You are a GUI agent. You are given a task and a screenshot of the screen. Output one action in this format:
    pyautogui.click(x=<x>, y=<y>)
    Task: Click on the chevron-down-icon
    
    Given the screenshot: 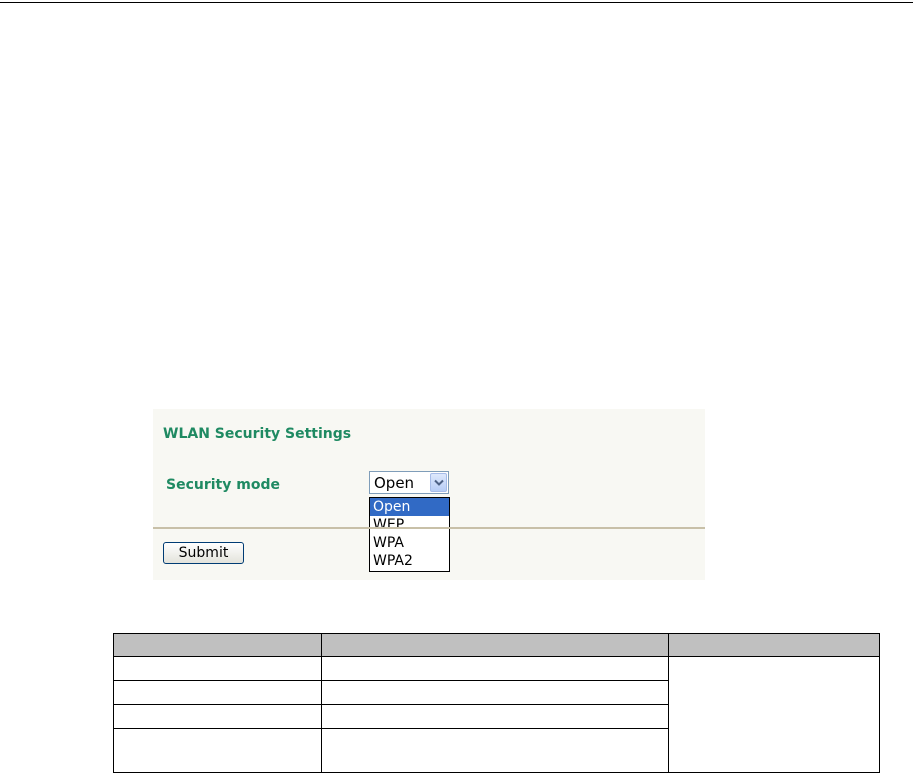 What is the action you would take?
    pyautogui.click(x=439, y=482)
    